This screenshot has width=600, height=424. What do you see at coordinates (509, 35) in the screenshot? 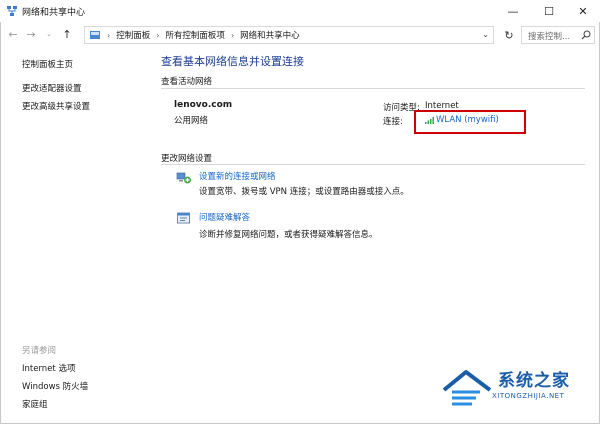
I see `refresh-icon: ↻` at bounding box center [509, 35].